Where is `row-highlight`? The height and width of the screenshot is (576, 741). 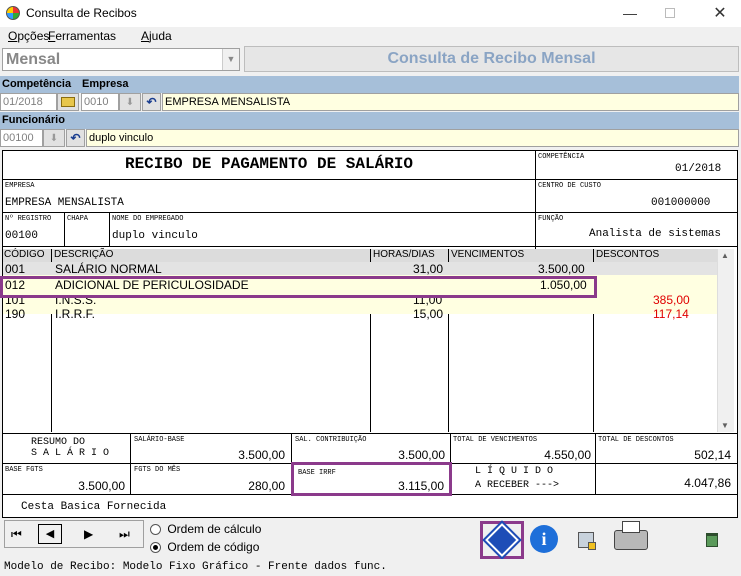 row-highlight is located at coordinates (298, 287).